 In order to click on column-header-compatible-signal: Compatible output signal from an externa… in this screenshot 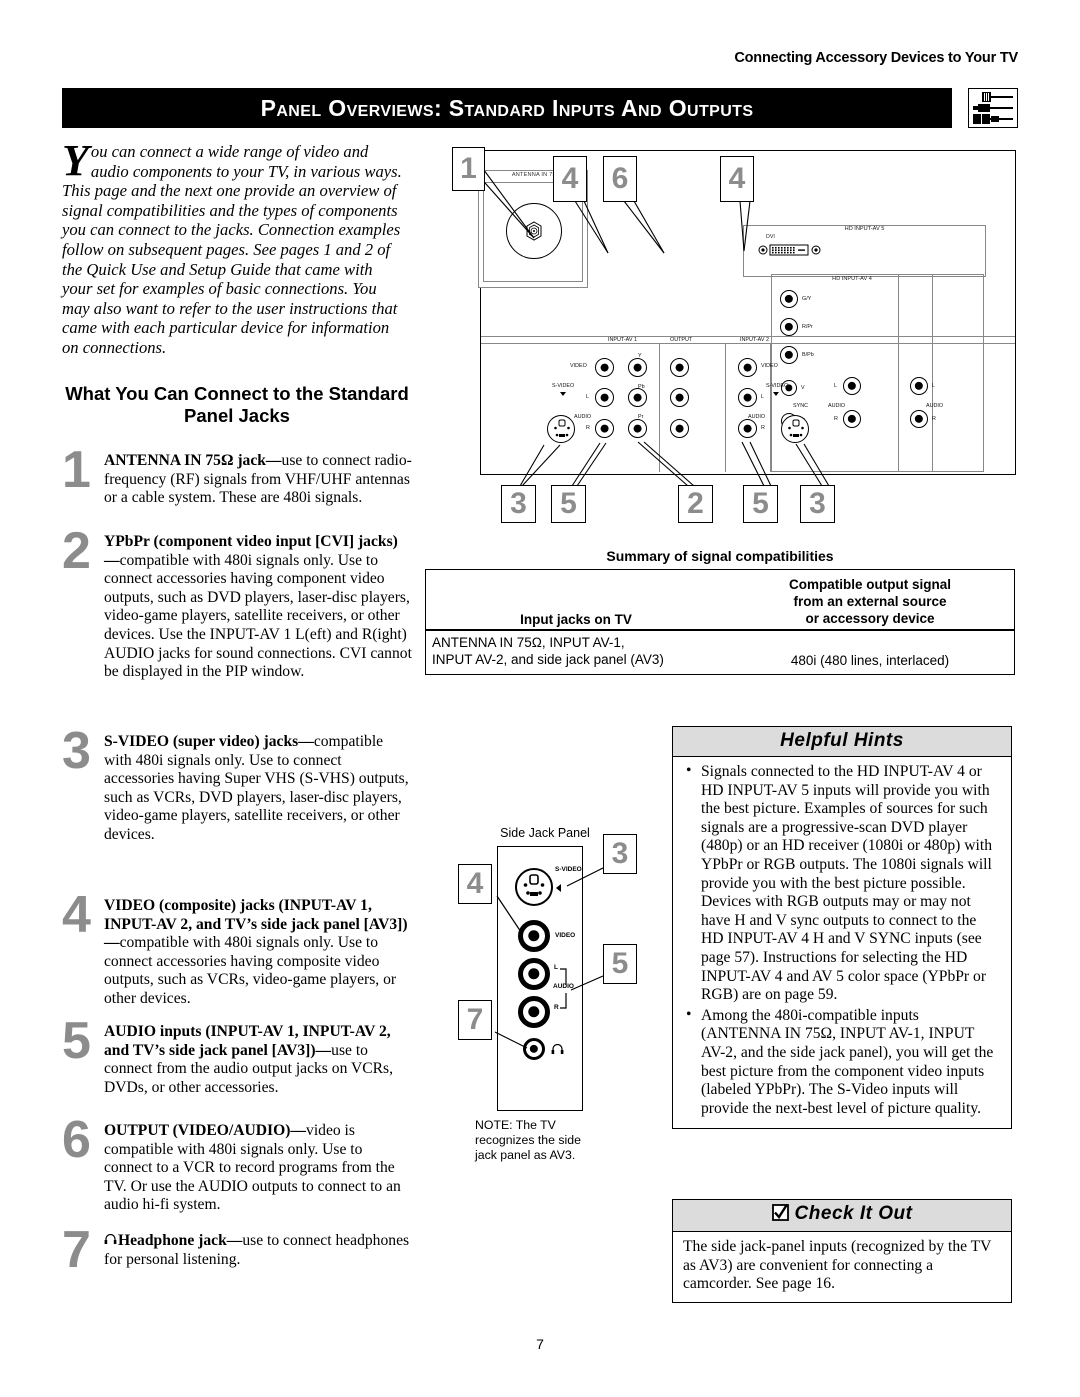, I will do `click(870, 601)`.